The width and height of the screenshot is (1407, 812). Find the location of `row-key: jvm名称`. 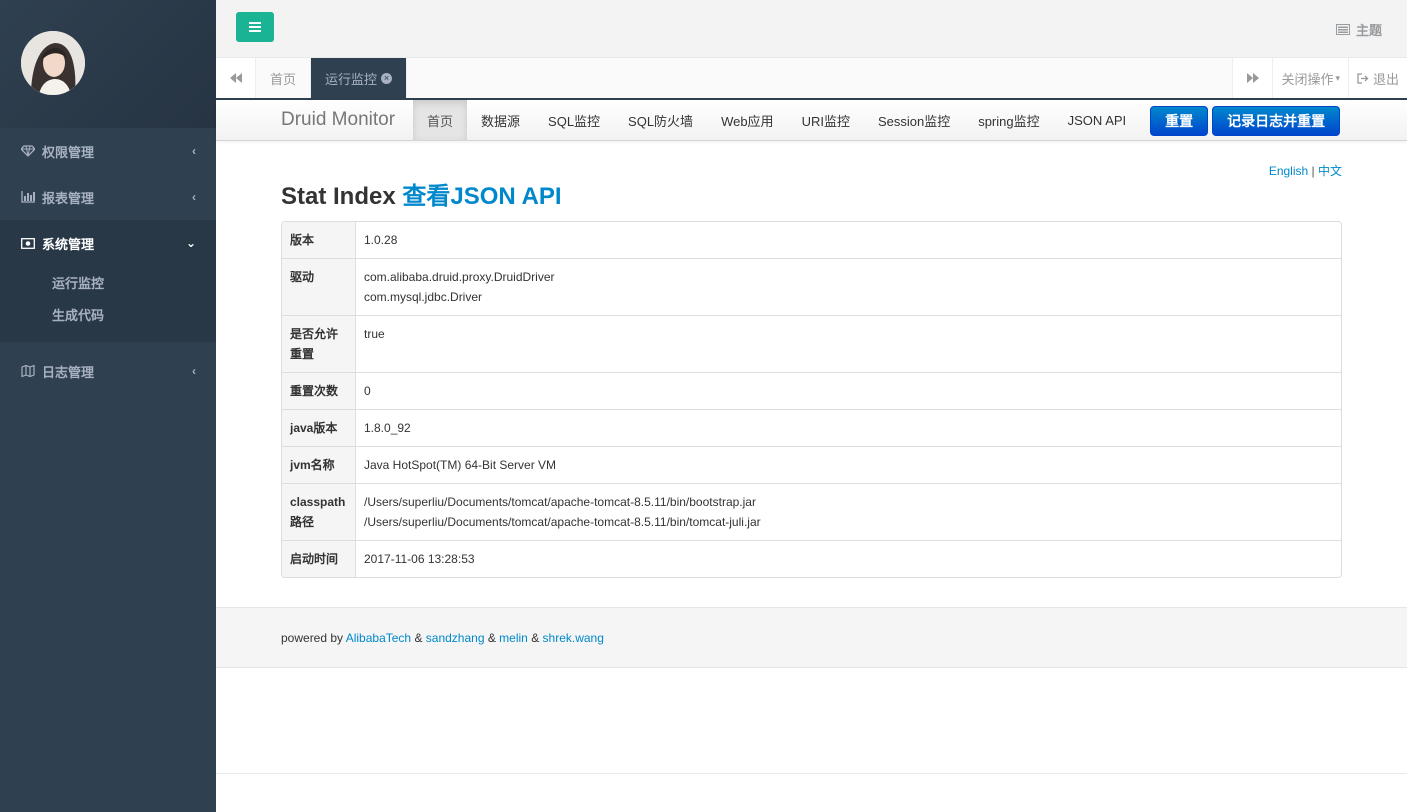

row-key: jvm名称 is located at coordinates (319, 464).